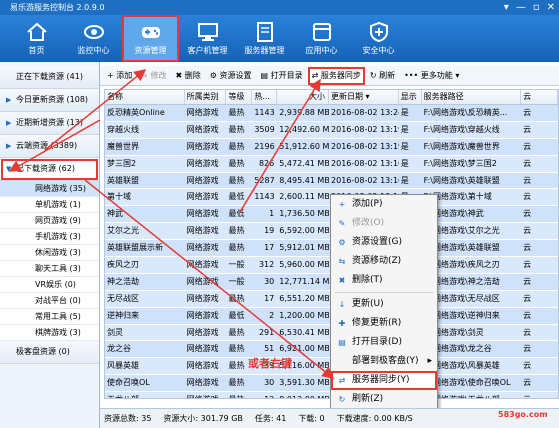 This screenshot has height=428, width=559. Describe the element at coordinates (377, 242) in the screenshot. I see `menu-item-label: 资源设置(G)` at that location.